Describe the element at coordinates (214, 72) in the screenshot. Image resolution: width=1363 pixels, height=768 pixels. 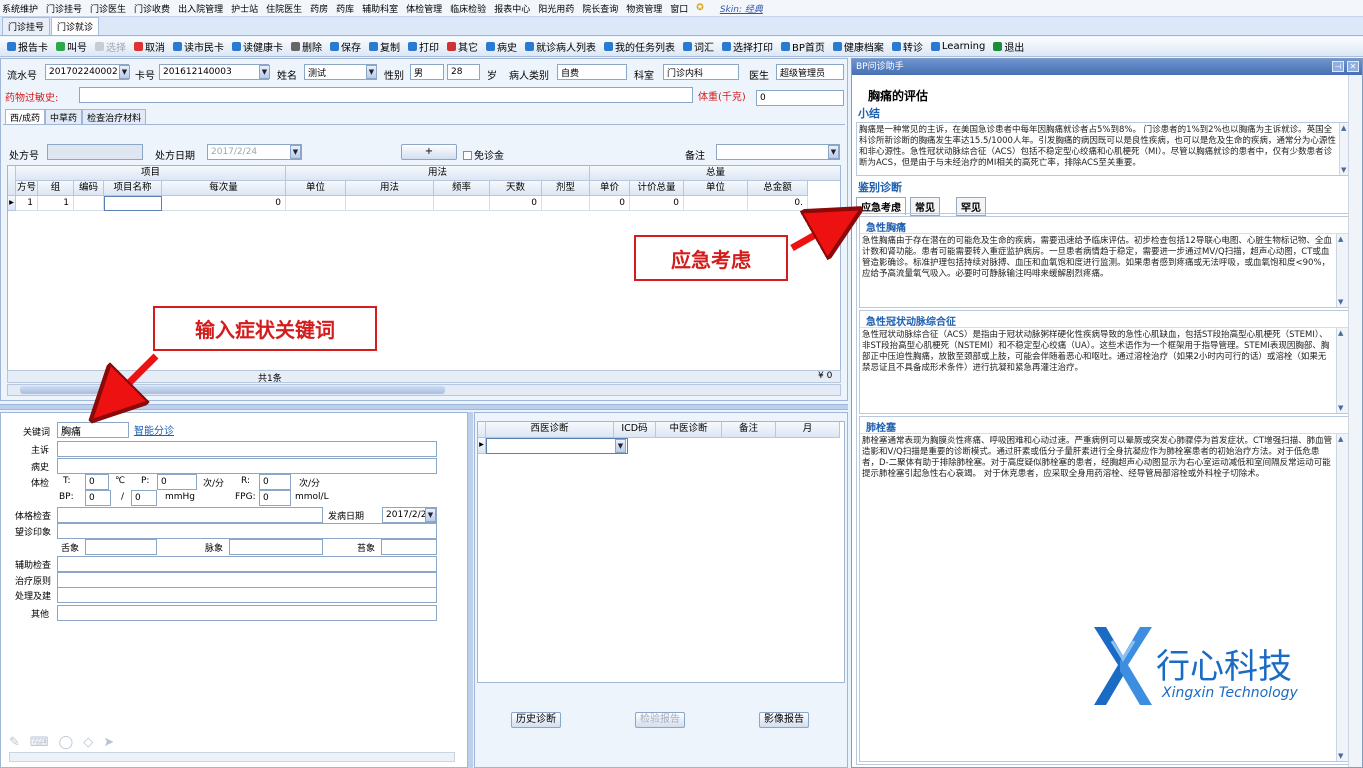
I see `card-field` at that location.